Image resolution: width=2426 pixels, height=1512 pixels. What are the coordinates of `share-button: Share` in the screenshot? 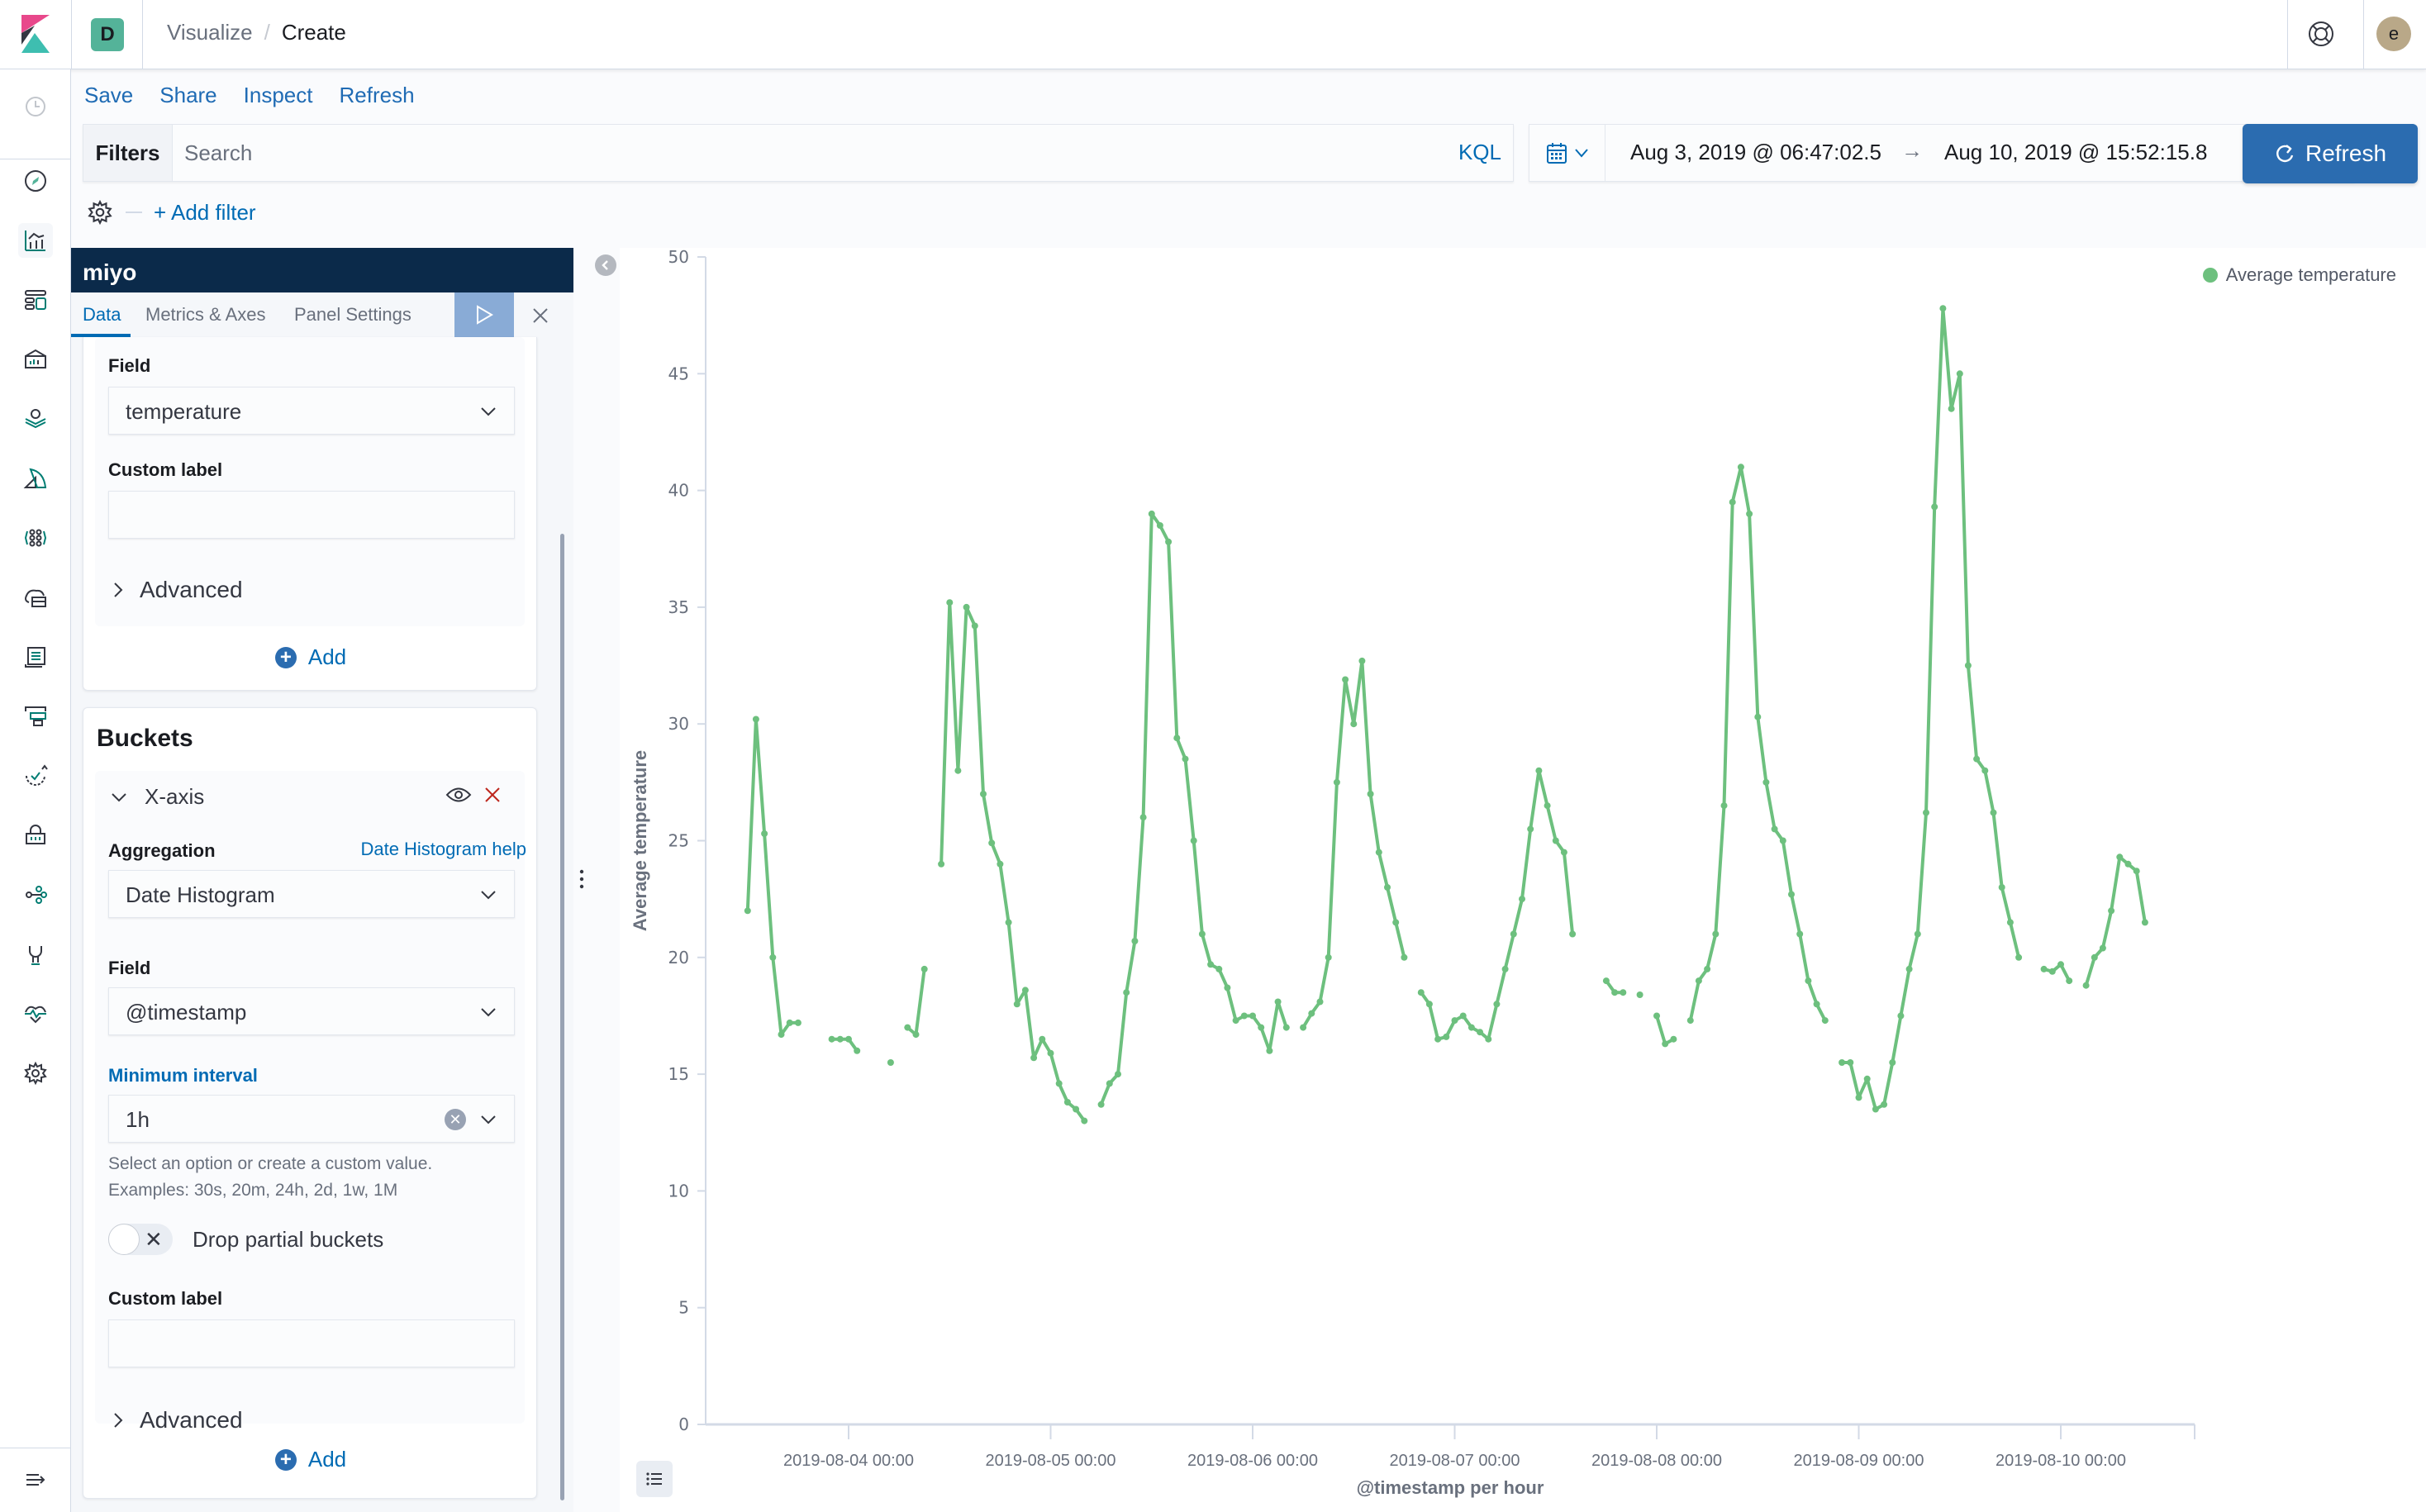 It's located at (187, 95).